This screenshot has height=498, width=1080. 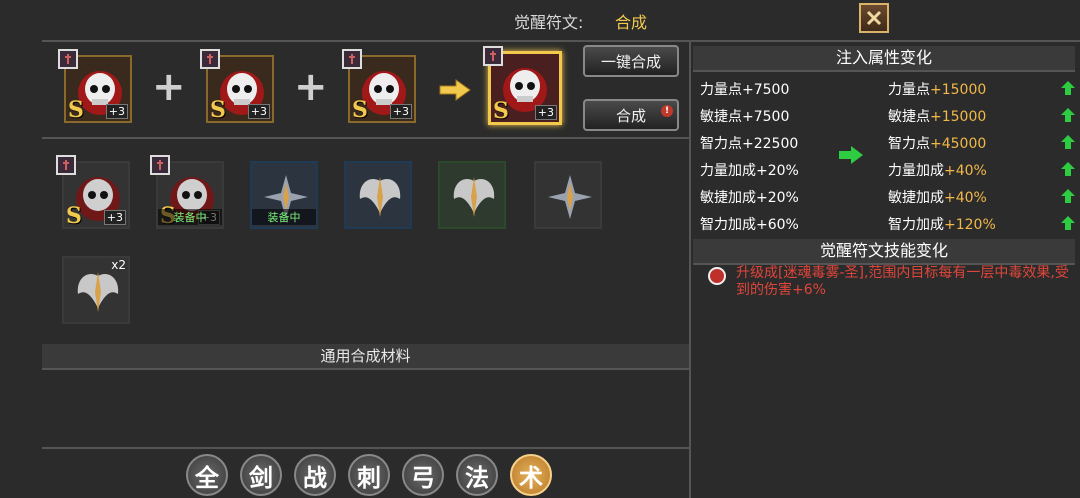 What do you see at coordinates (187, 192) in the screenshot?
I see `inventory-slot: S +3 装备中` at bounding box center [187, 192].